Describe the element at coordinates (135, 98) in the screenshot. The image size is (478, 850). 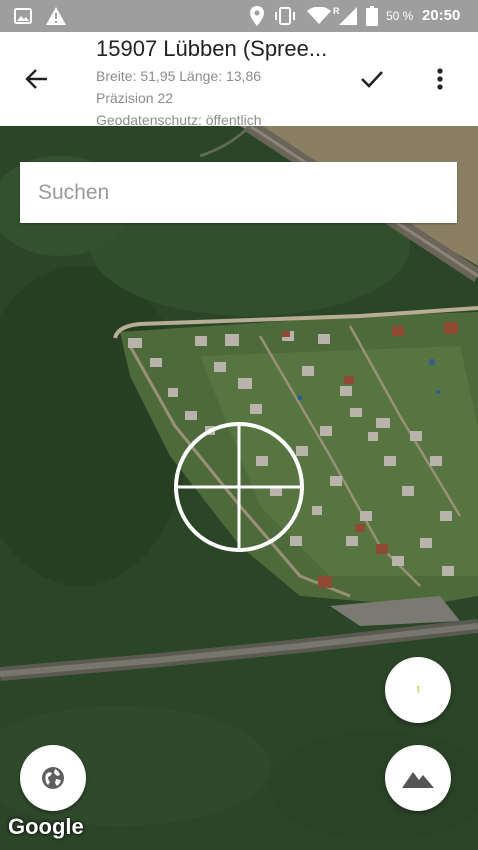
I see `precision-text: Präzision 22` at that location.